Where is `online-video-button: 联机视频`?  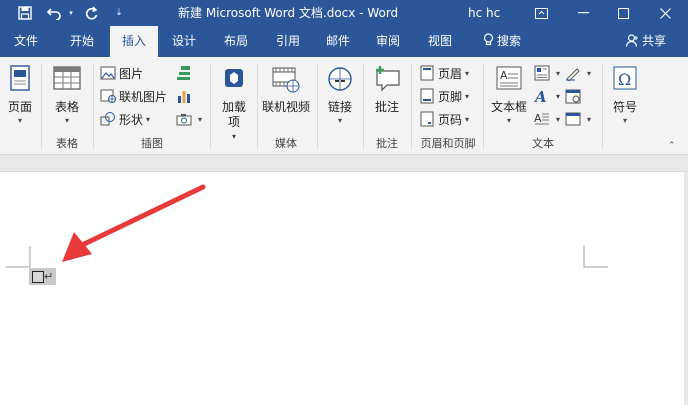 online-video-button: 联机视频 is located at coordinates (286, 98).